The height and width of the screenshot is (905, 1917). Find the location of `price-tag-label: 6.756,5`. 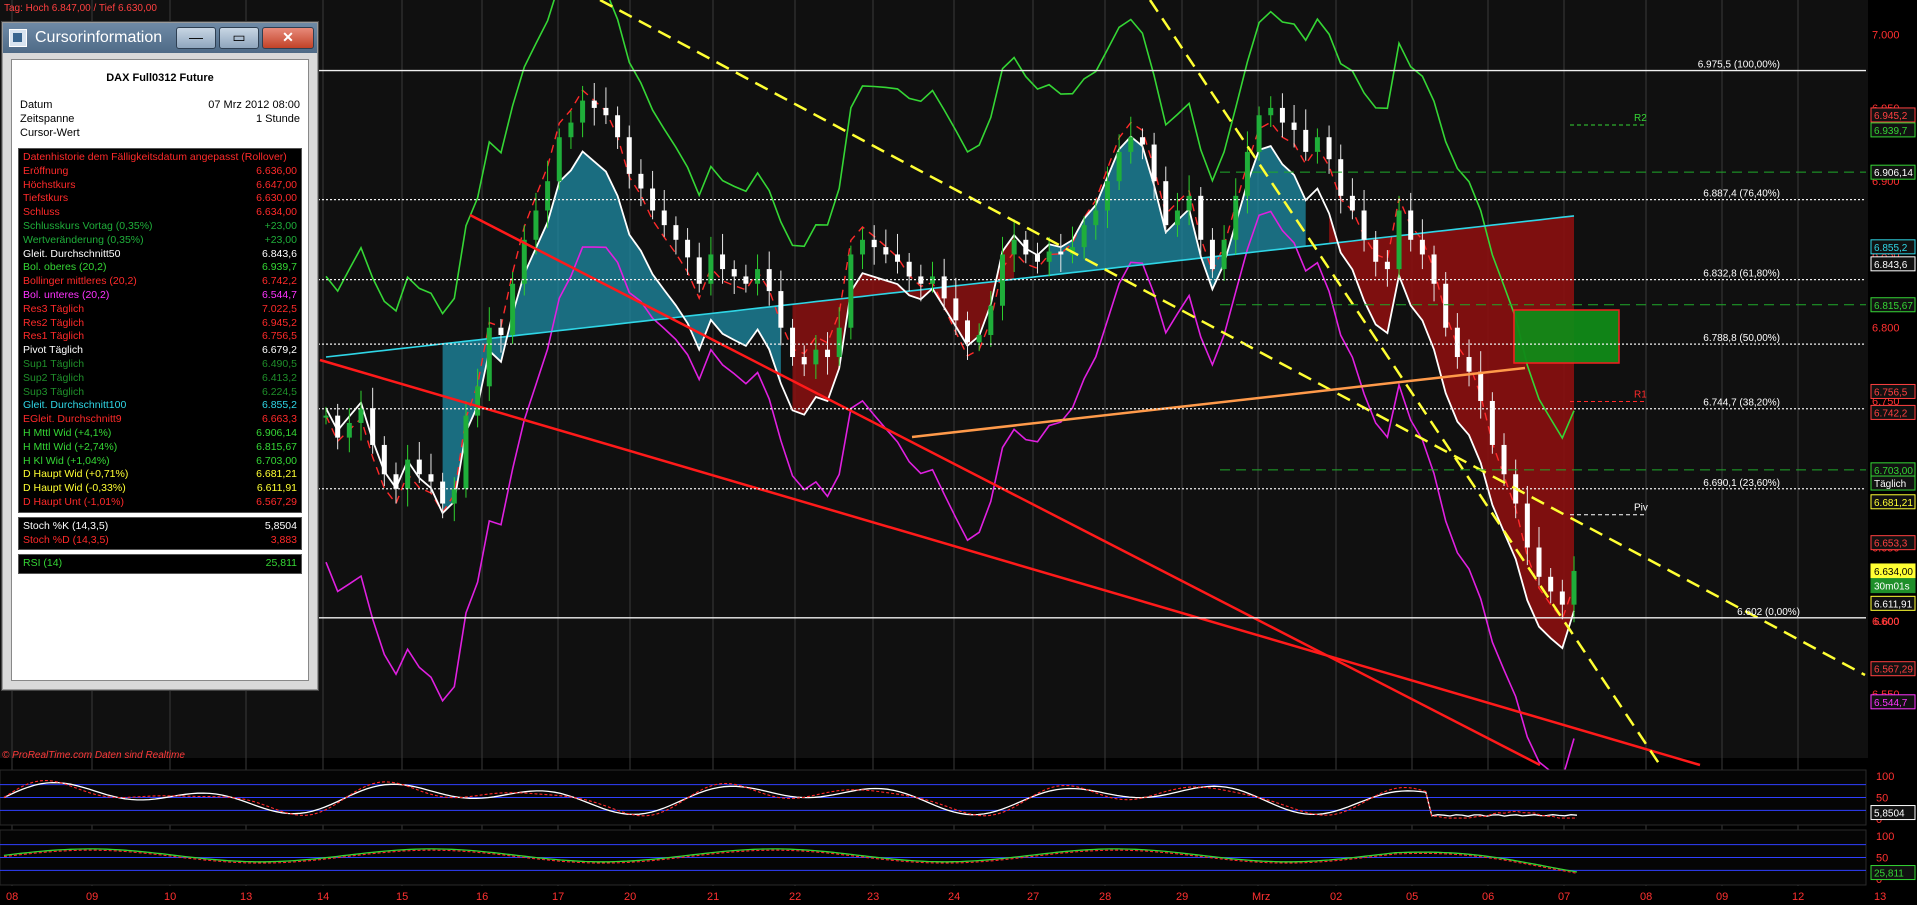

price-tag-label: 6.756,5 is located at coordinates (1891, 392).